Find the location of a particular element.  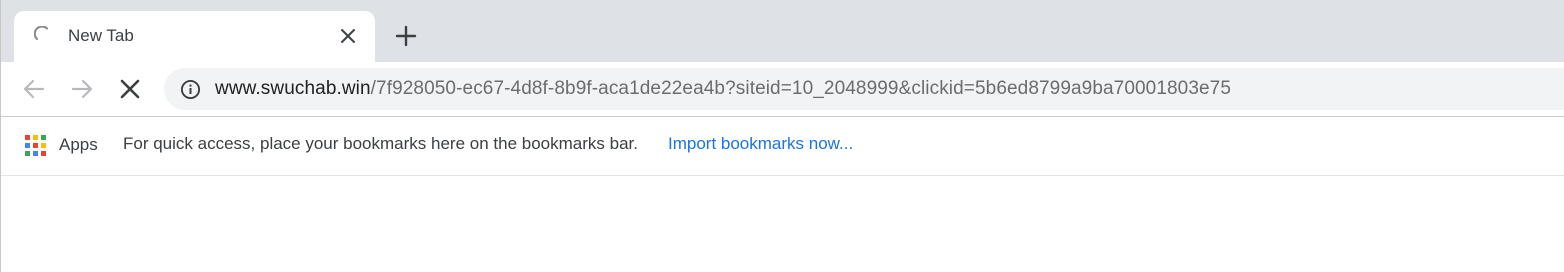

apps-grid-icon is located at coordinates (35, 145).